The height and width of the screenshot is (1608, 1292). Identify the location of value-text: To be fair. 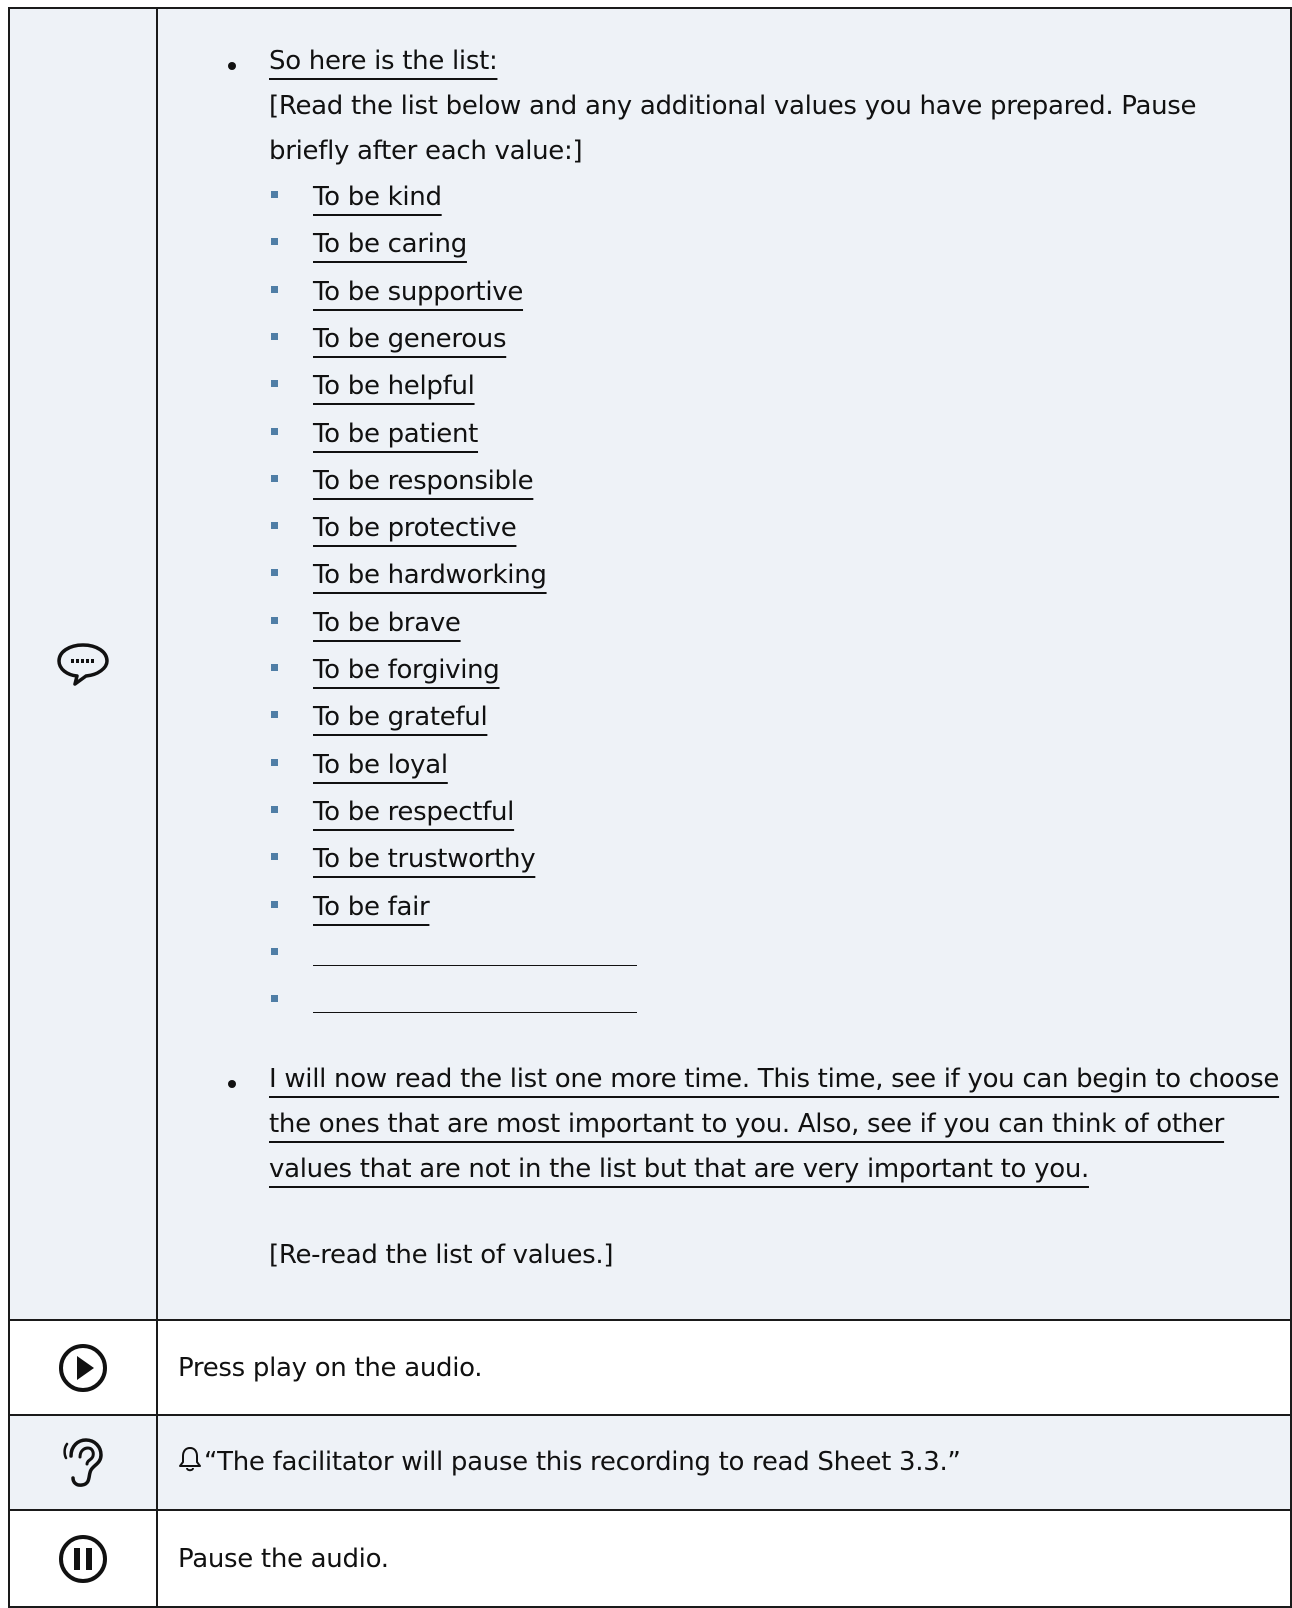
(371, 906).